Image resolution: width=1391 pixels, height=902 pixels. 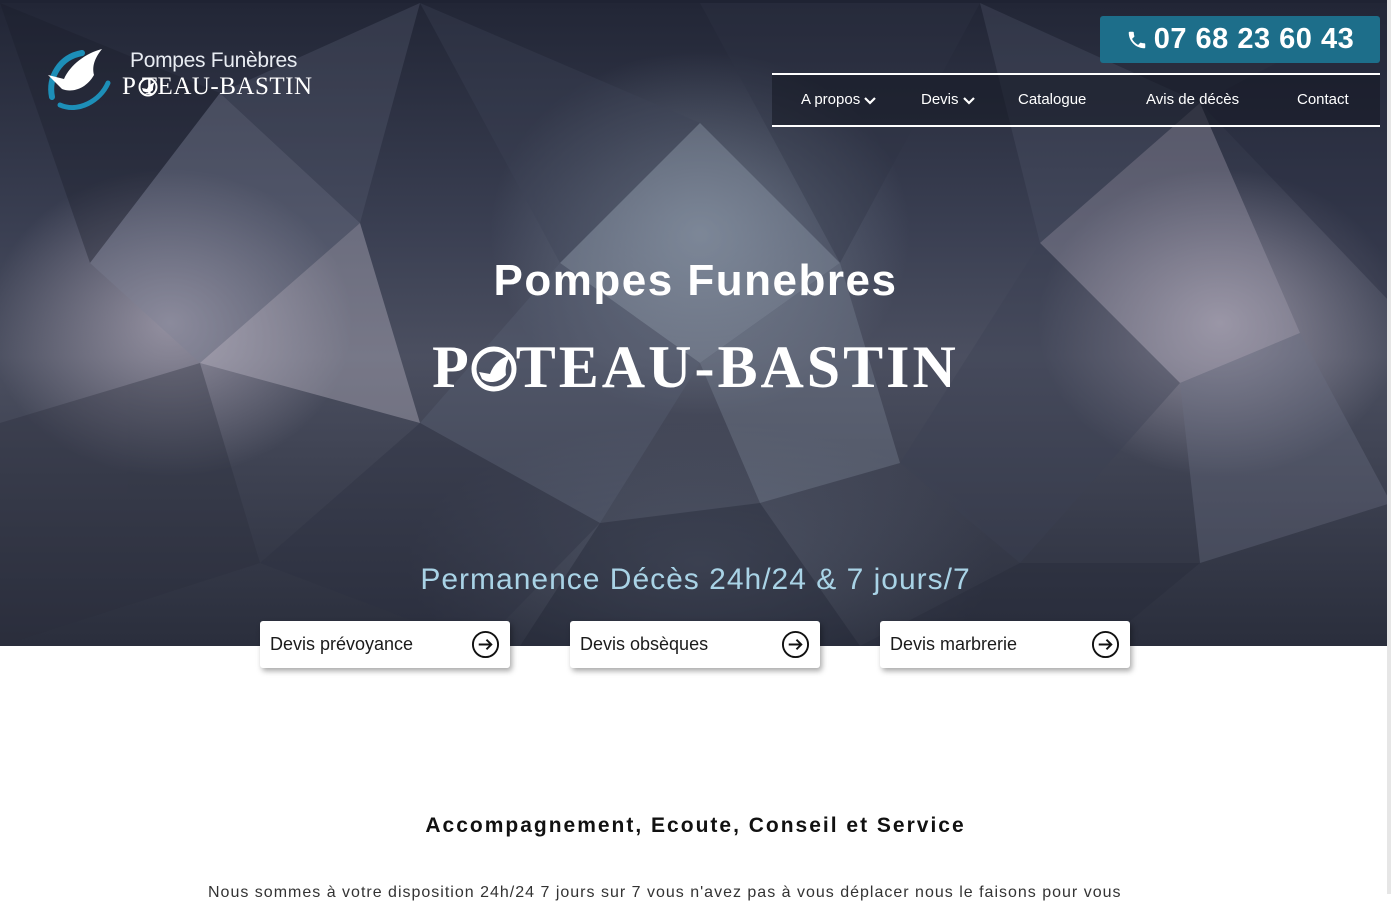 What do you see at coordinates (1389, 447) in the screenshot?
I see `scrollbar` at bounding box center [1389, 447].